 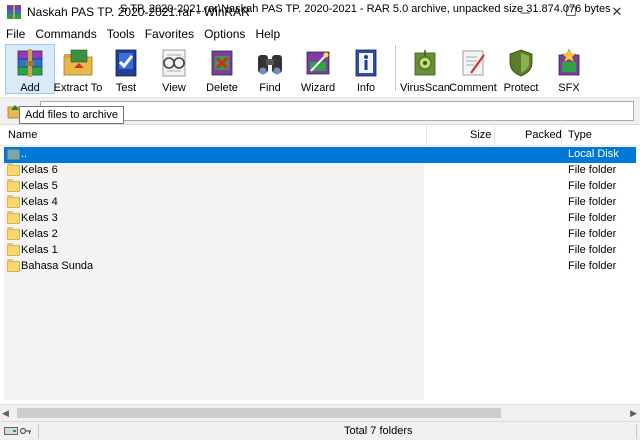 I want to click on column-header: Name Size Packed Type, so click(x=320, y=136).